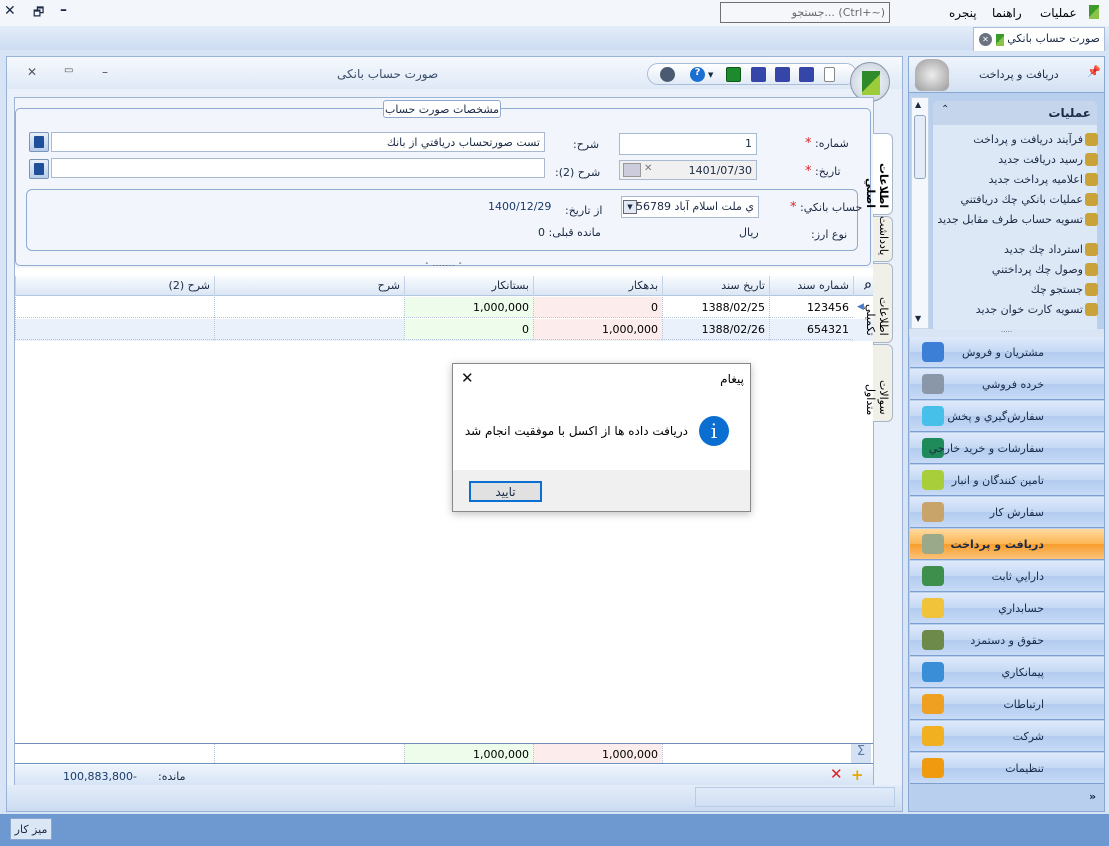  Describe the element at coordinates (1017, 272) in the screenshot. I see `sidebar-op-item: وصول چك پرداختني` at that location.